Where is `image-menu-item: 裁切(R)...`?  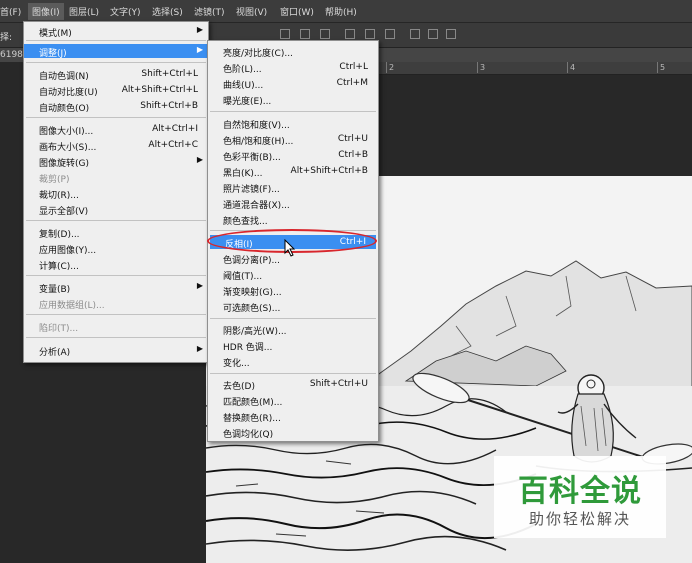 image-menu-item: 裁切(R)... is located at coordinates (116, 193).